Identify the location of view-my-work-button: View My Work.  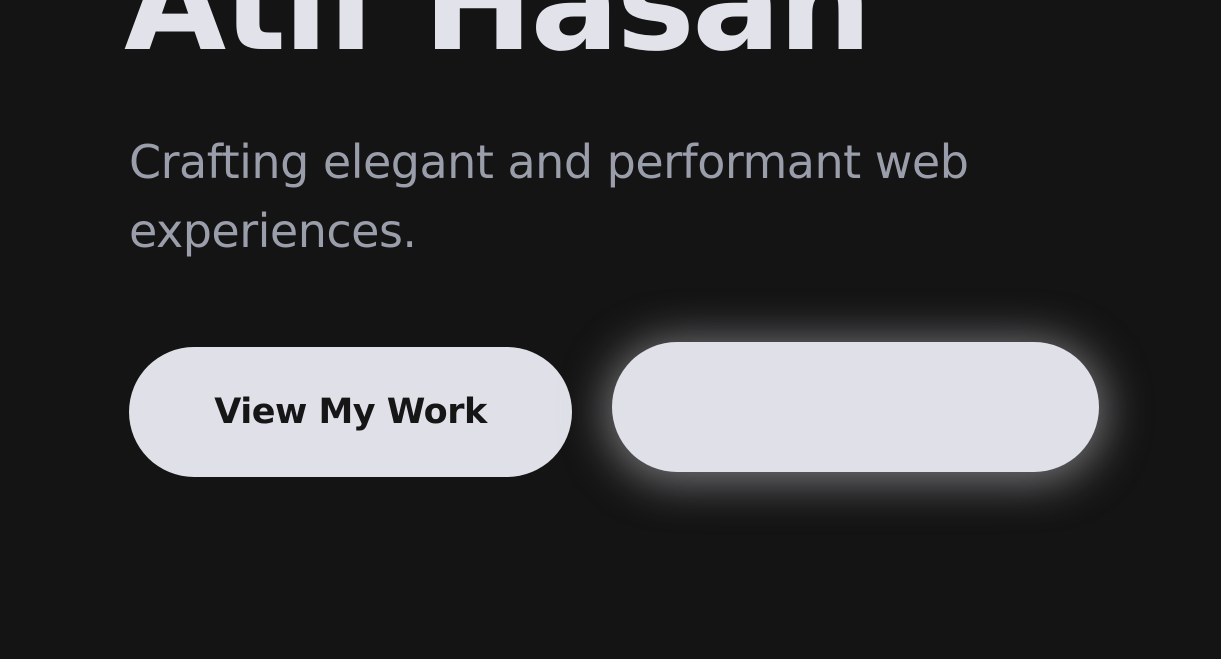
(350, 412).